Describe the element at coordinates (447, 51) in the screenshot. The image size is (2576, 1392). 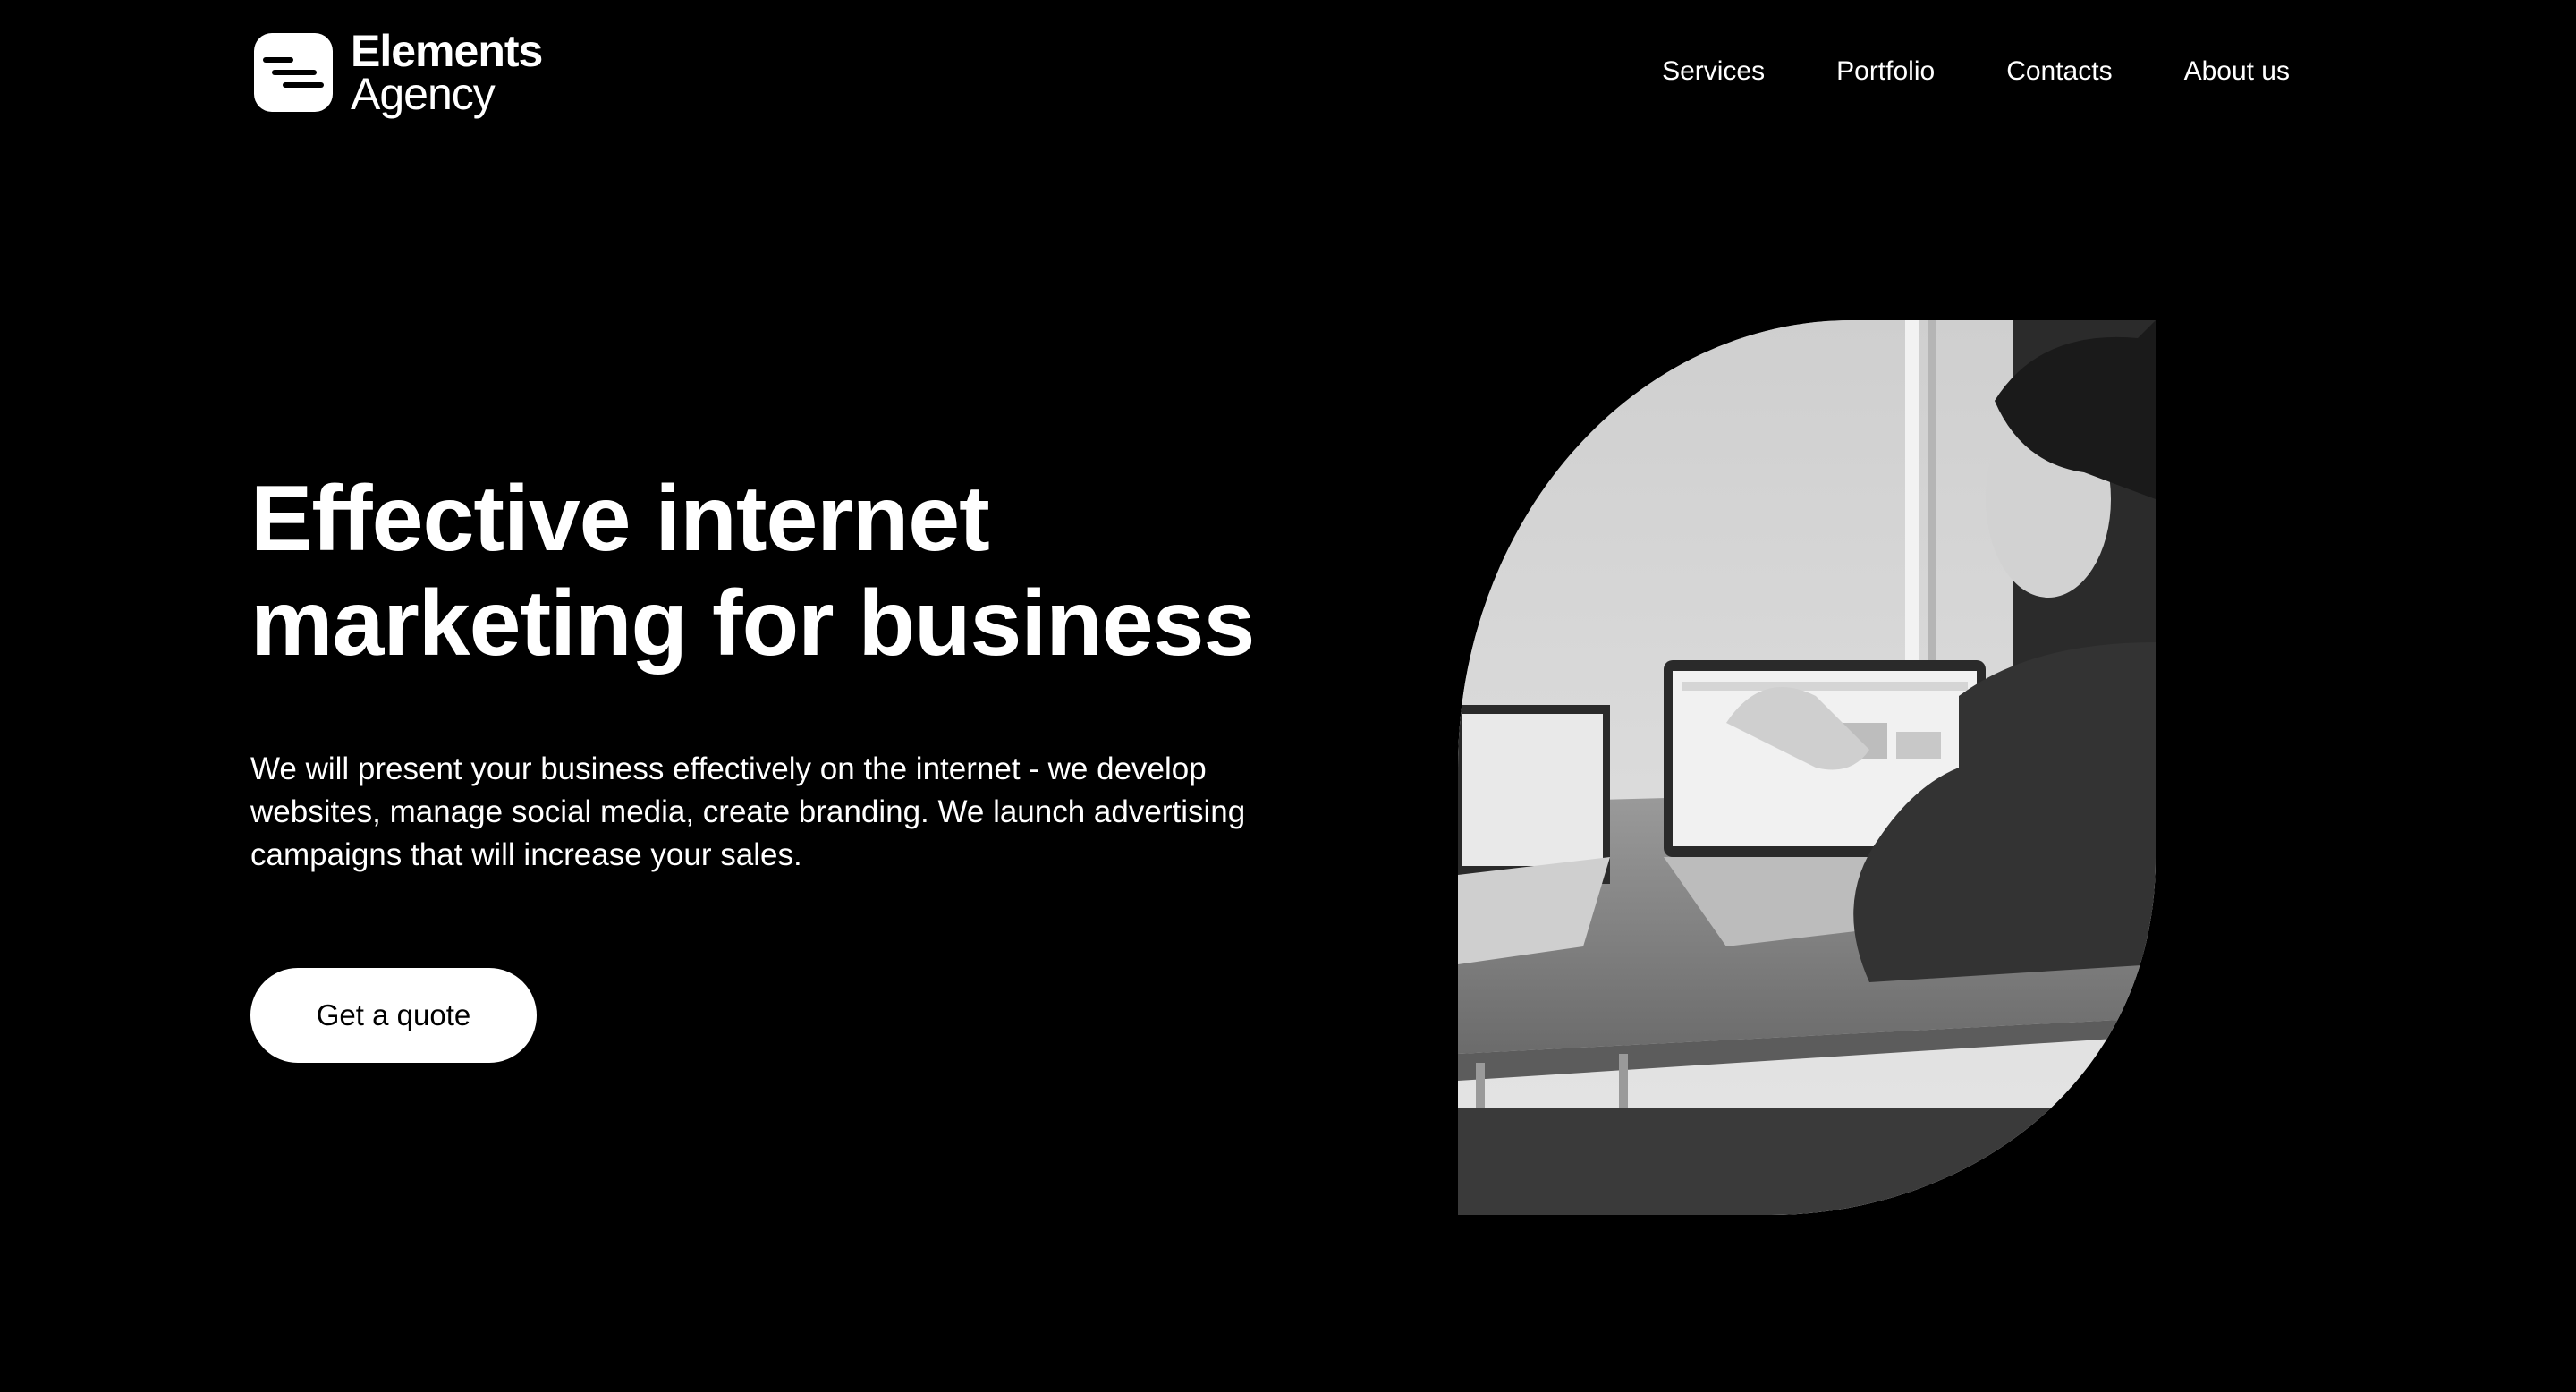
I see `logo-line-1: Elements` at that location.